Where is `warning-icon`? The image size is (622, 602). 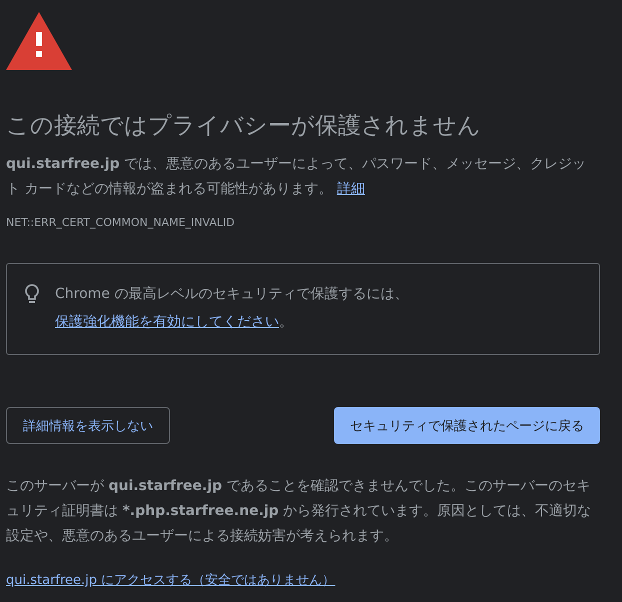
warning-icon is located at coordinates (39, 41).